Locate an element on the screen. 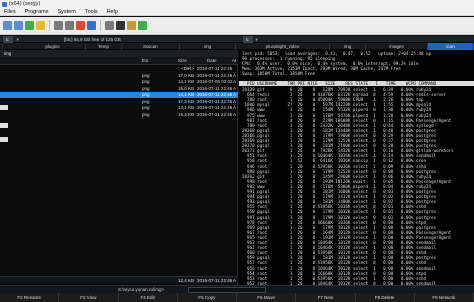 This screenshot has height=302, width=474. terminal-header-line: Swap: 3850M Total, 3850M Free is located at coordinates (279, 73).